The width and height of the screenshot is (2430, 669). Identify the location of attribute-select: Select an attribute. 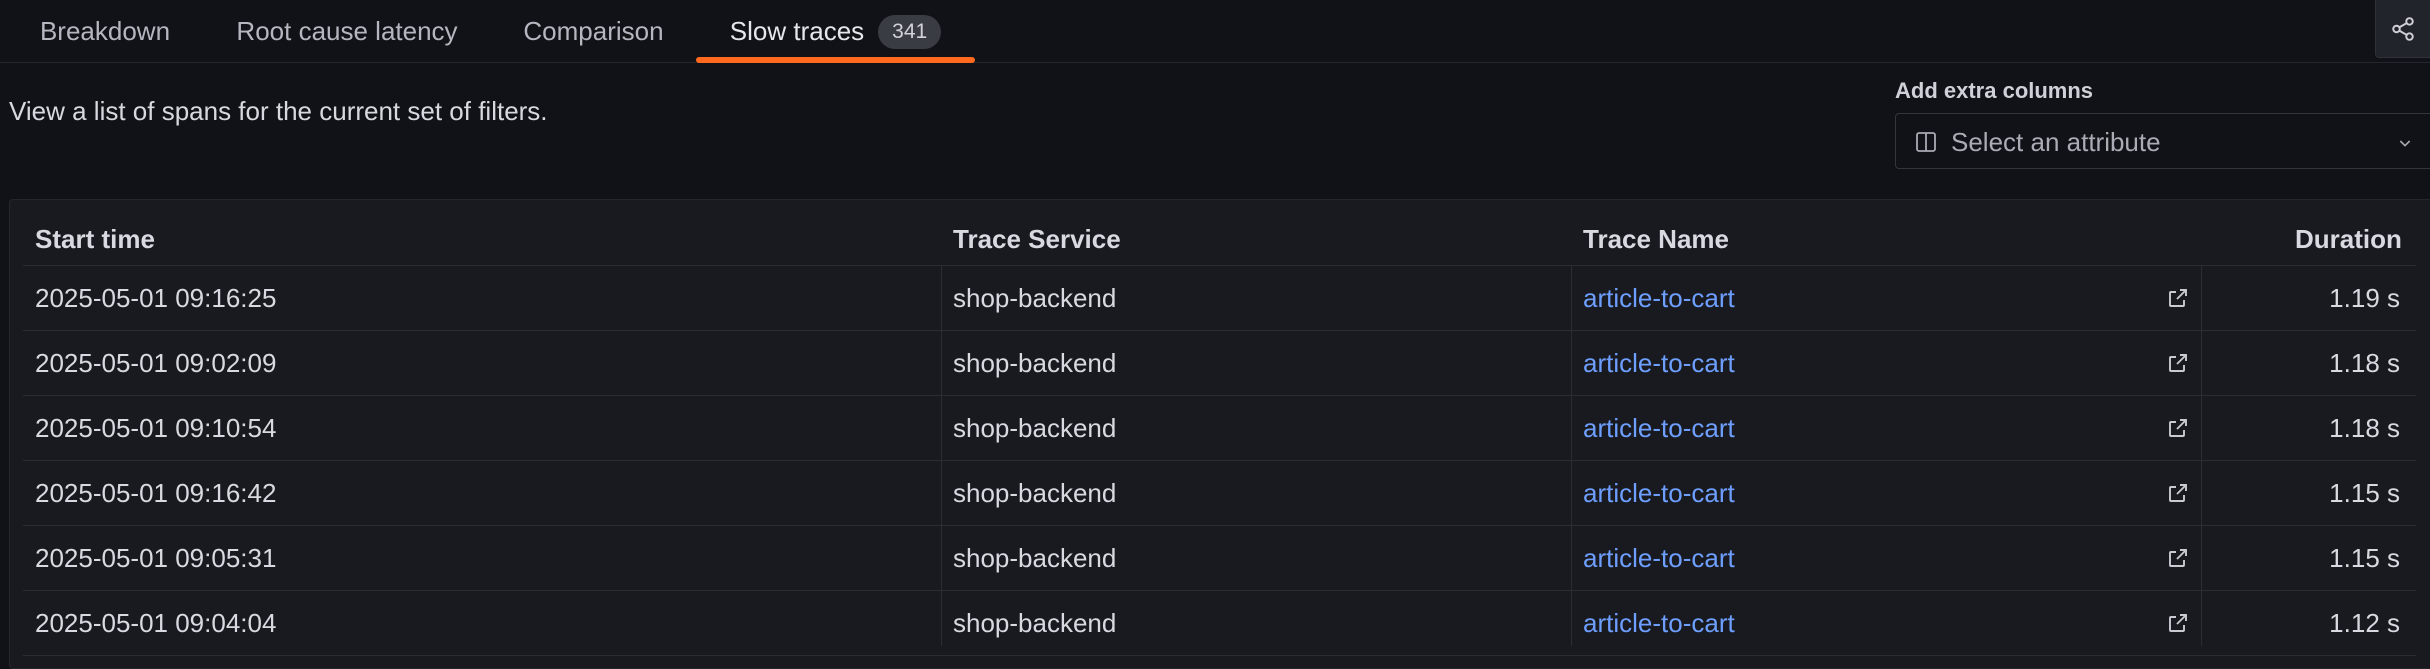
(2162, 141).